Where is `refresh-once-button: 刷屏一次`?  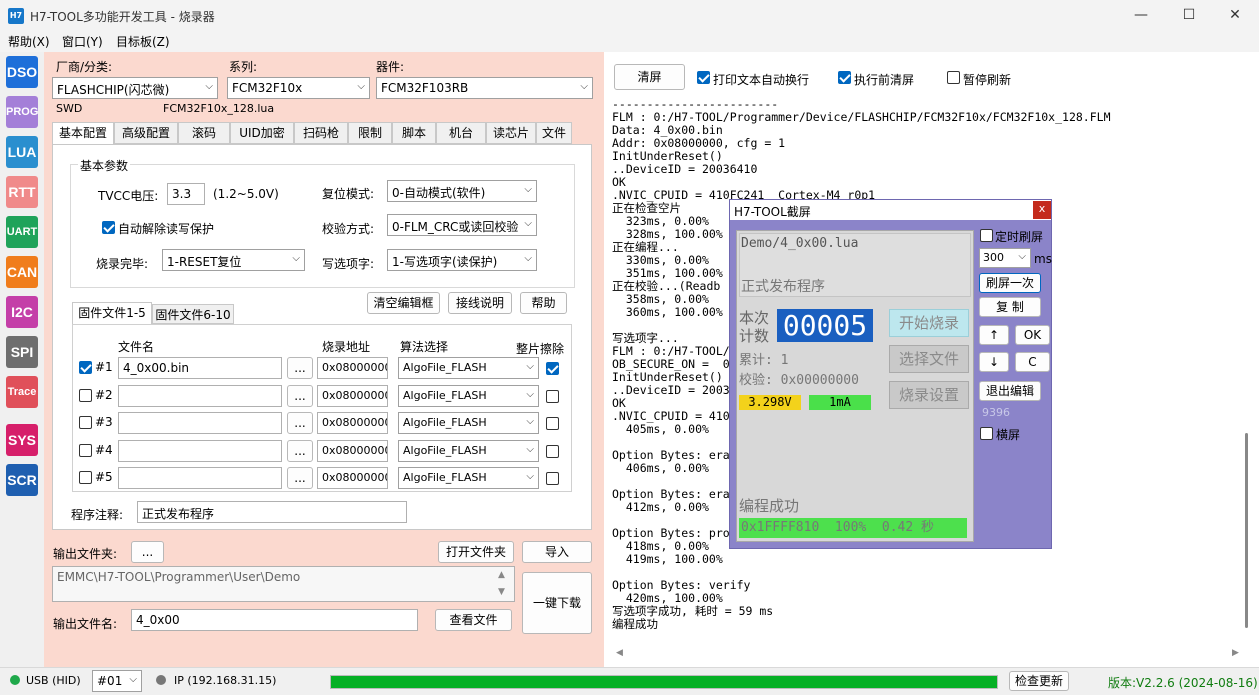 refresh-once-button: 刷屏一次 is located at coordinates (1010, 283).